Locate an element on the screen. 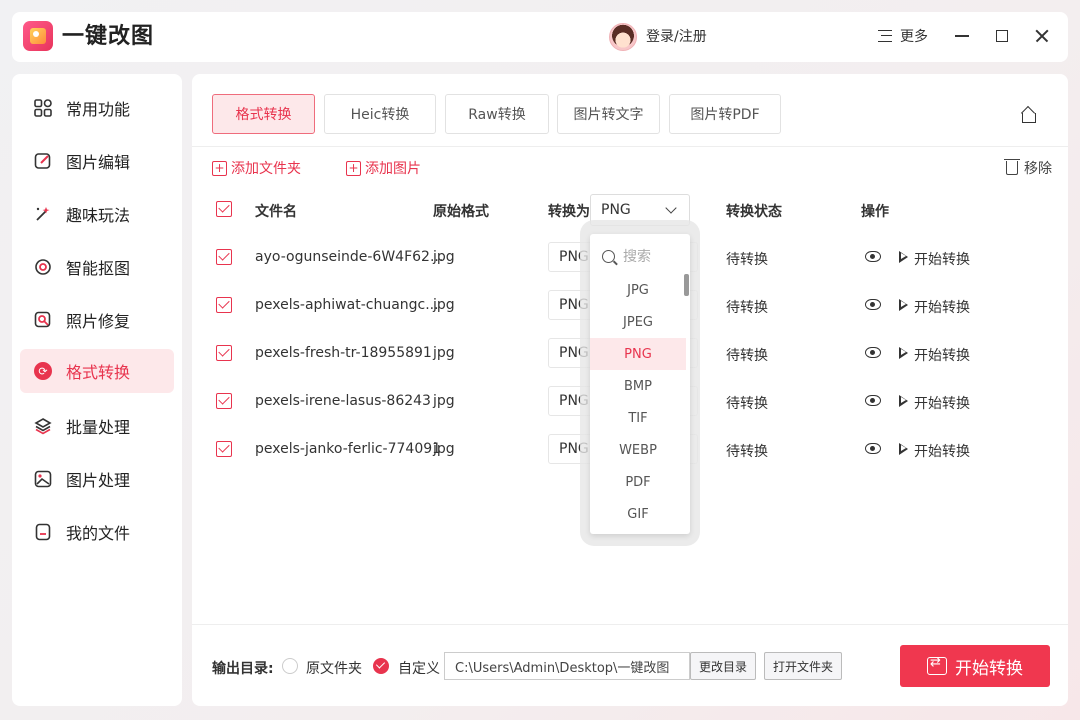  format-option-webp: WEBP is located at coordinates (638, 450).